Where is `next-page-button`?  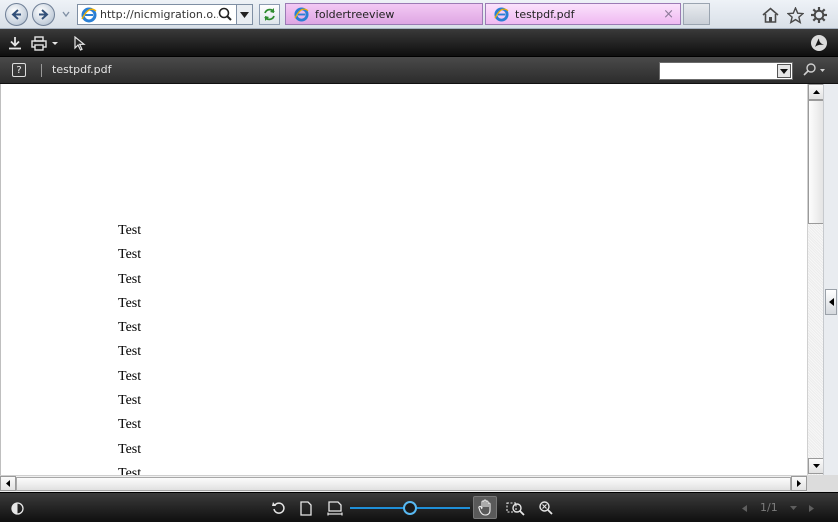 next-page-button is located at coordinates (811, 508).